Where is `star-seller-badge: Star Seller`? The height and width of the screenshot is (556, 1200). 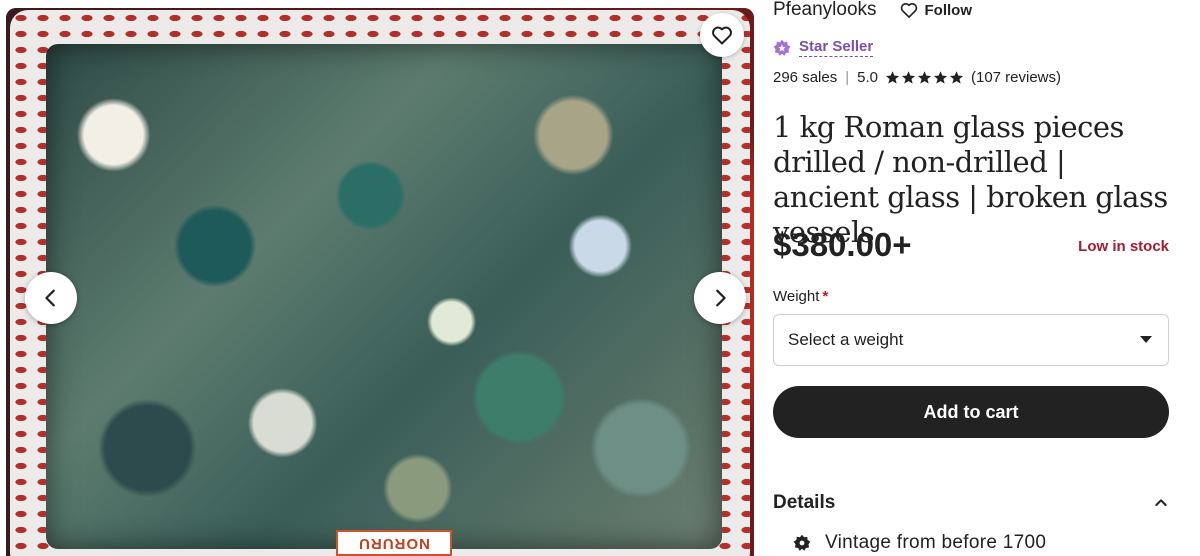 star-seller-badge: Star Seller is located at coordinates (823, 47).